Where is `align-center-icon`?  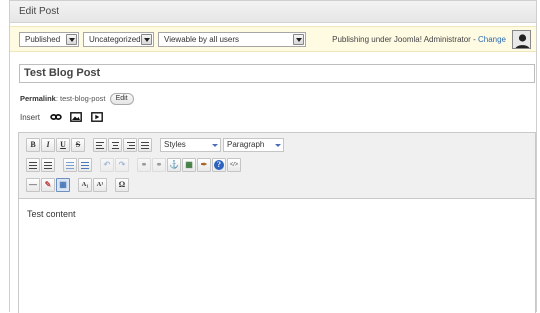
align-center-icon is located at coordinates (115, 145).